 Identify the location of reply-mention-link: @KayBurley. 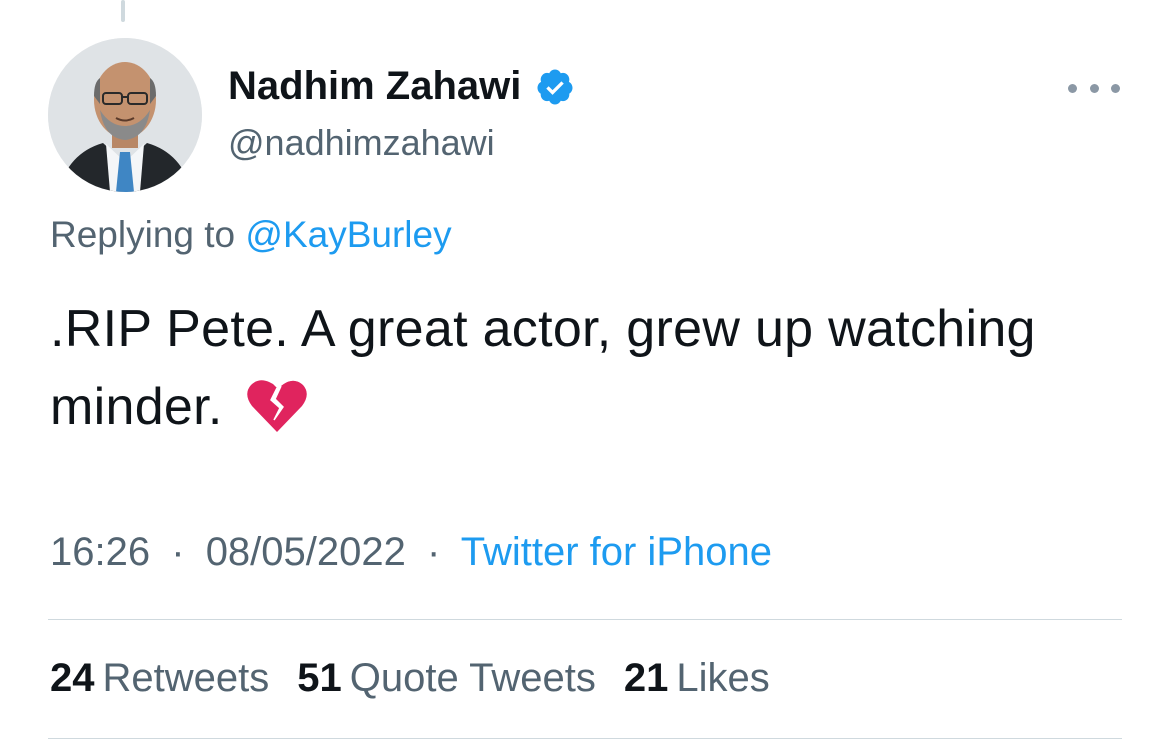
(348, 234).